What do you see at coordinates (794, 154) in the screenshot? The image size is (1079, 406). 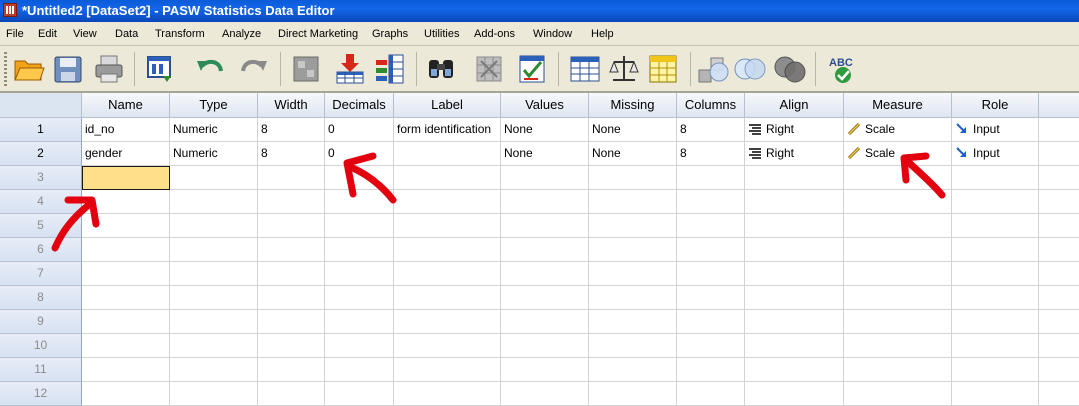 I see `cell-align: Right` at bounding box center [794, 154].